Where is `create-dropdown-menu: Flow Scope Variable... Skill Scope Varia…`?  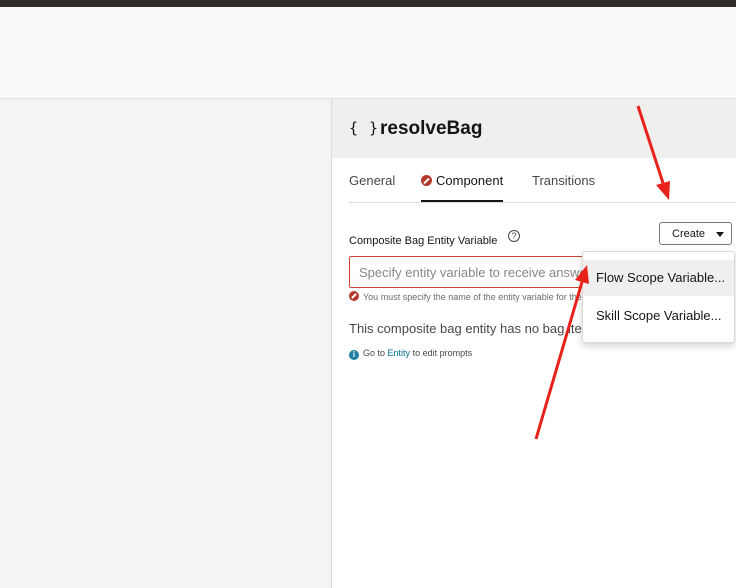 create-dropdown-menu: Flow Scope Variable... Skill Scope Varia… is located at coordinates (658, 297).